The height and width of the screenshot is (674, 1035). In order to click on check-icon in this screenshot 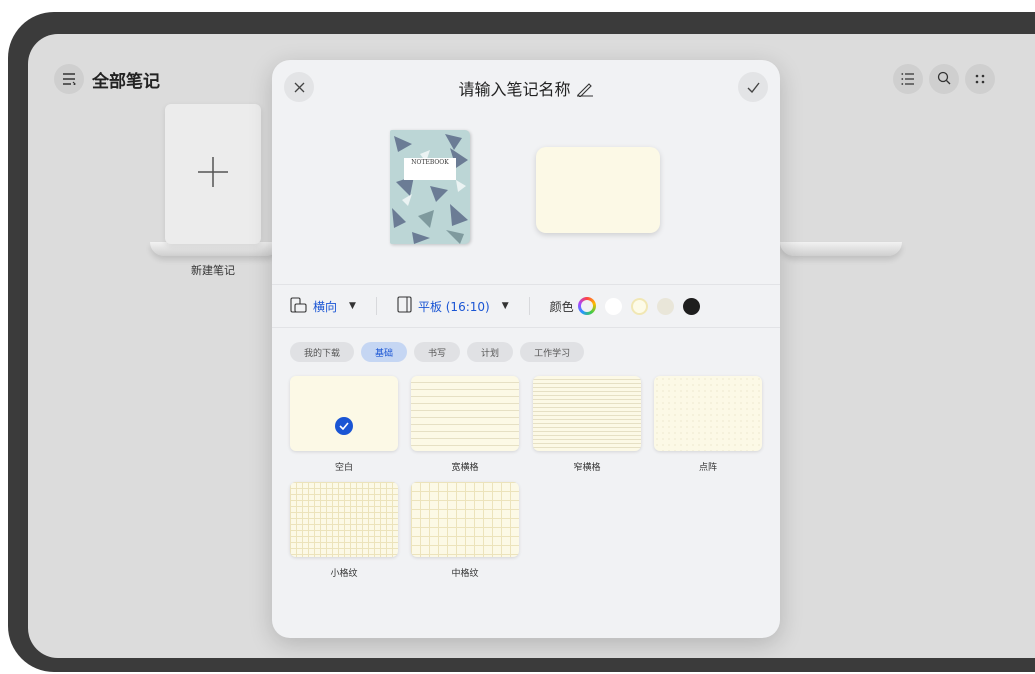, I will do `click(753, 87)`.